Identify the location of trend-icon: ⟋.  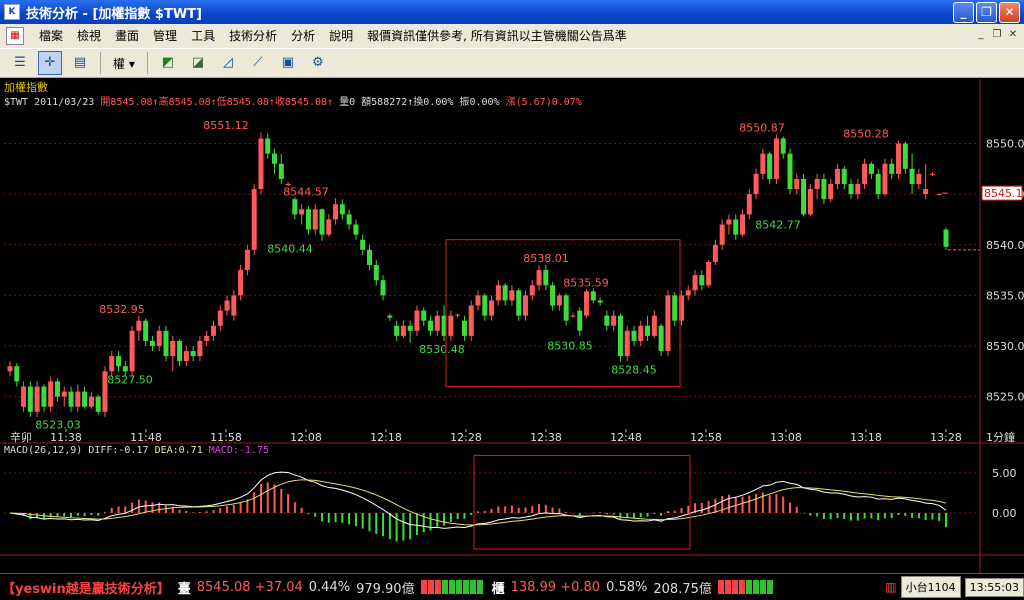
(258, 63).